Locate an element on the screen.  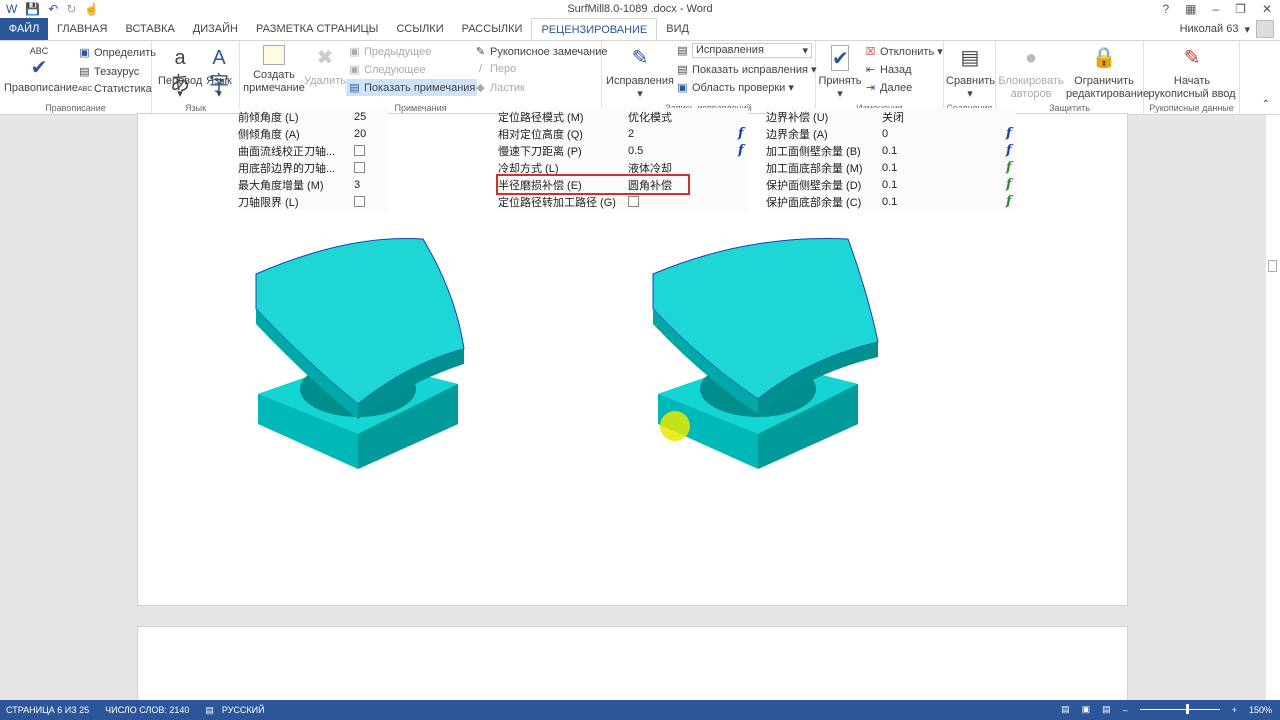
previous-comment-button: ▣ Предыдущее is located at coordinates (389, 52).